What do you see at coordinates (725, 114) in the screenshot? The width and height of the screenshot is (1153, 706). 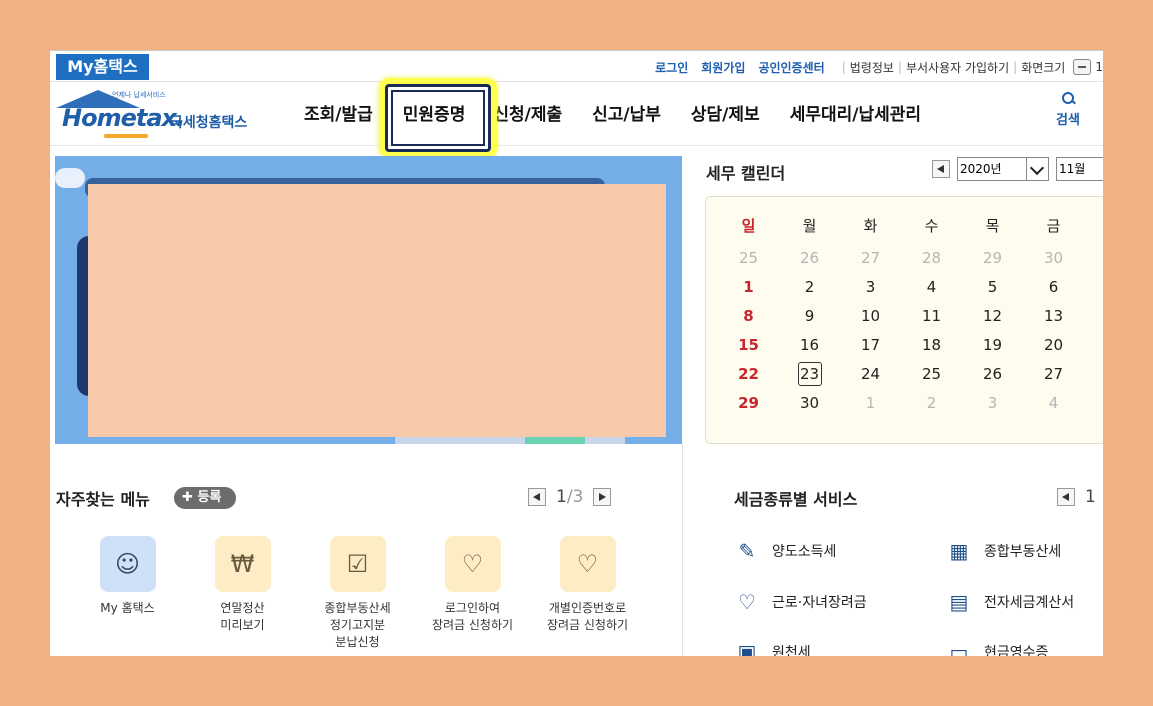 I see `nav-consult-report: 상담/제보` at bounding box center [725, 114].